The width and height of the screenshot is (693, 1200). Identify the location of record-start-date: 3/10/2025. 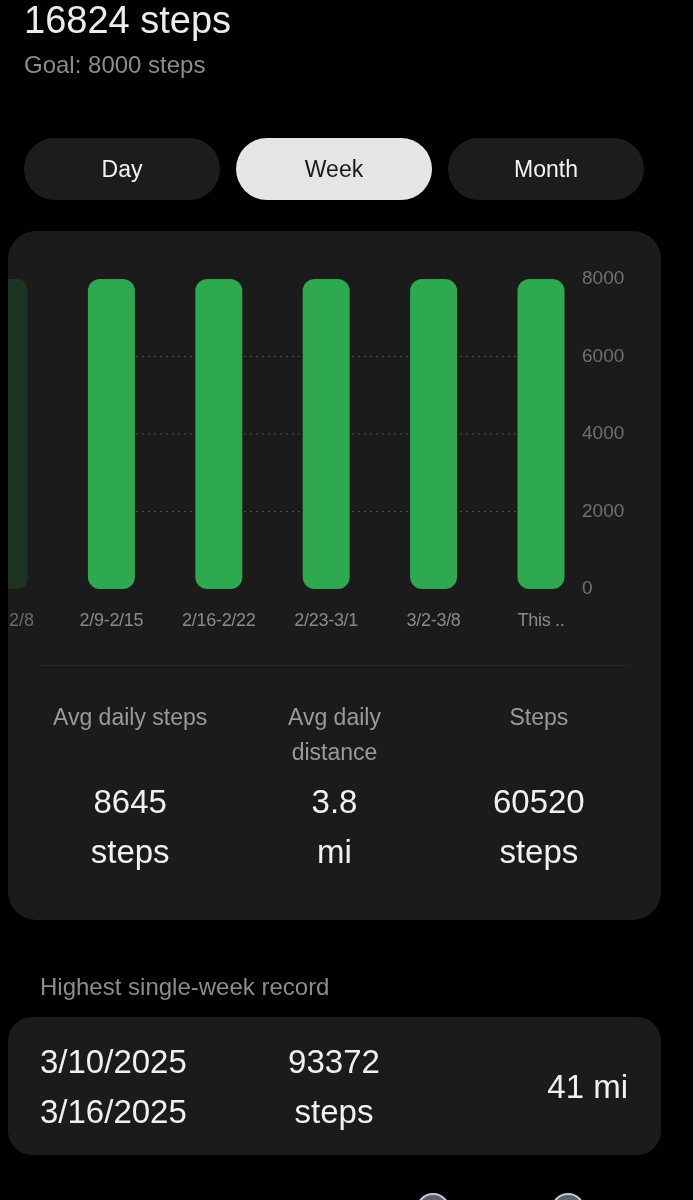
(113, 1062).